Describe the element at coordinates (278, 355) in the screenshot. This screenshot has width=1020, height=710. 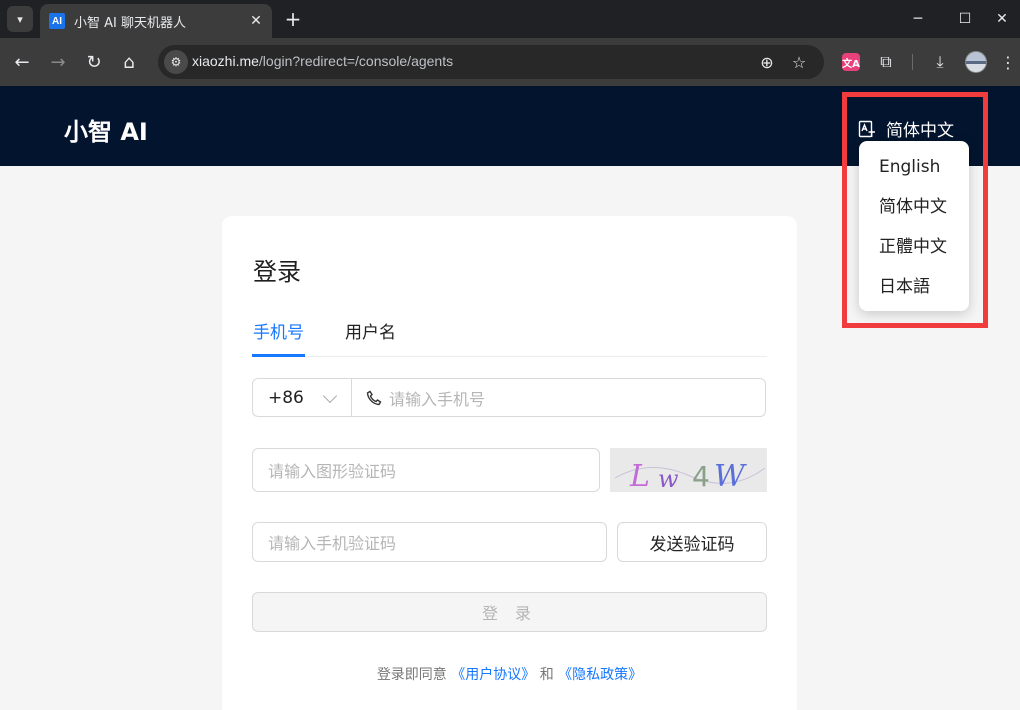
I see `active-tab-indicator` at that location.